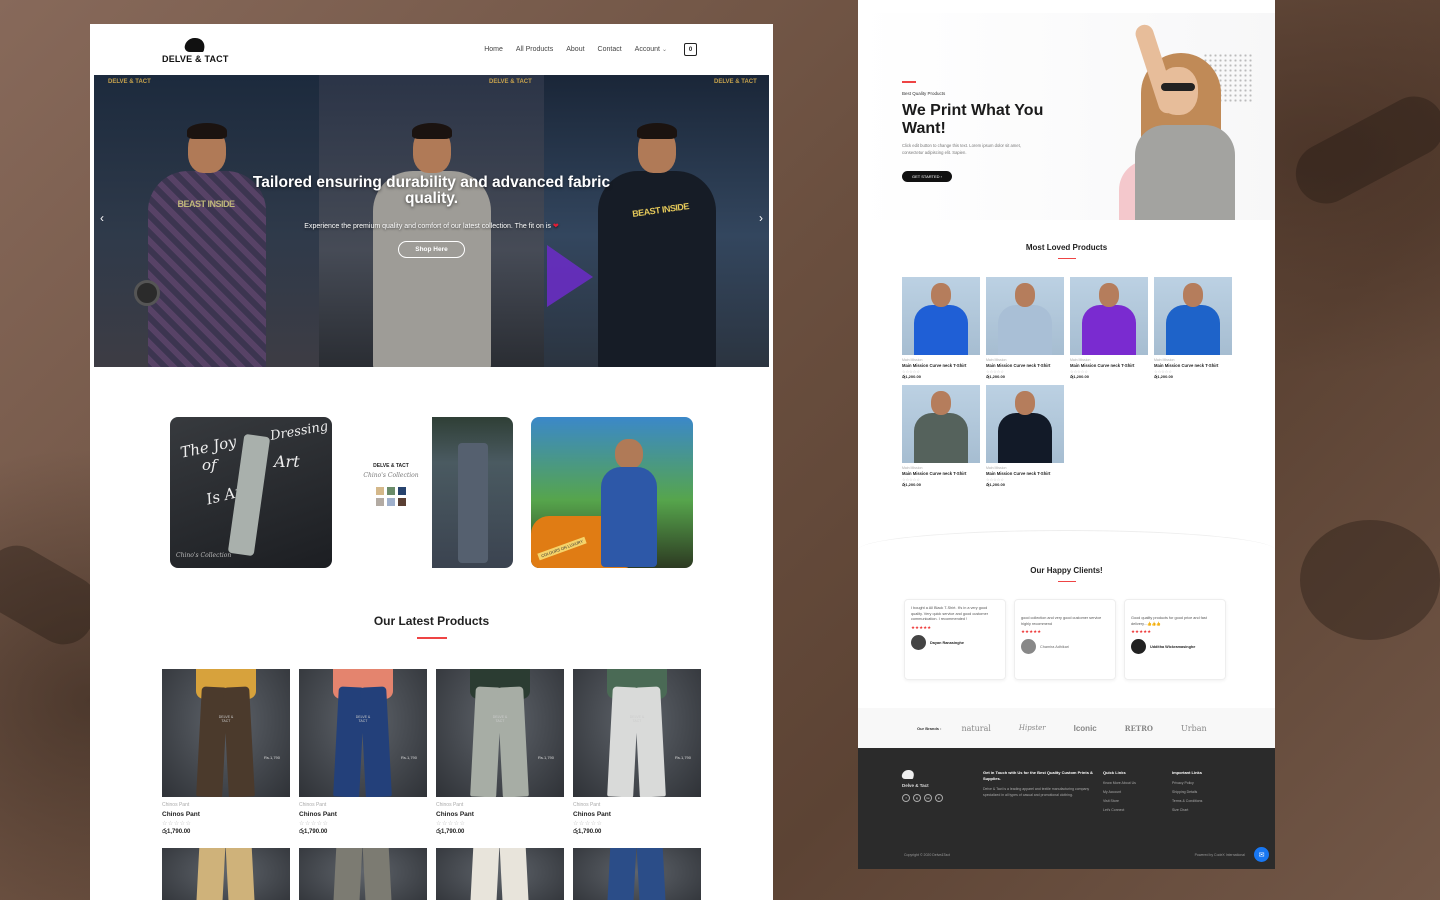 The width and height of the screenshot is (1440, 900). Describe the element at coordinates (102, 218) in the screenshot. I see `slider-prev-arrow-icon: ‹` at that location.